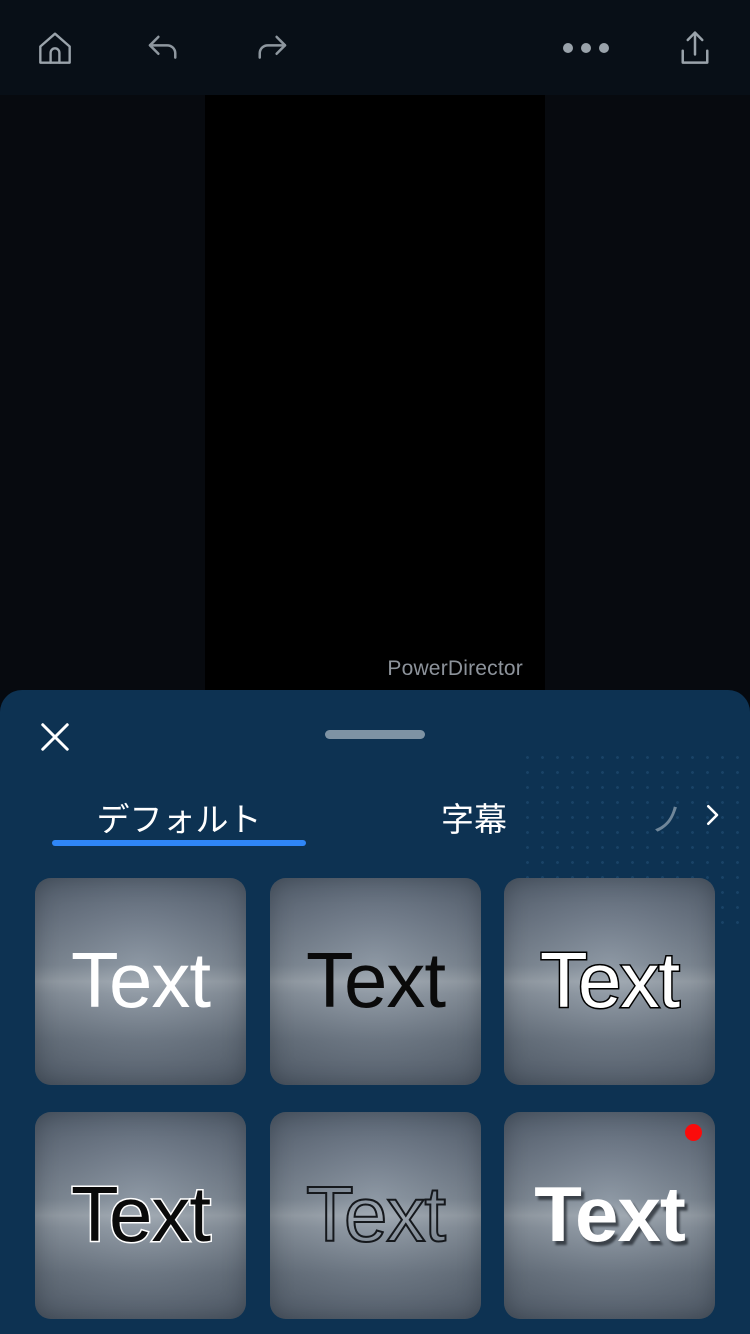 The image size is (750, 1334). I want to click on export-button, so click(695, 47).